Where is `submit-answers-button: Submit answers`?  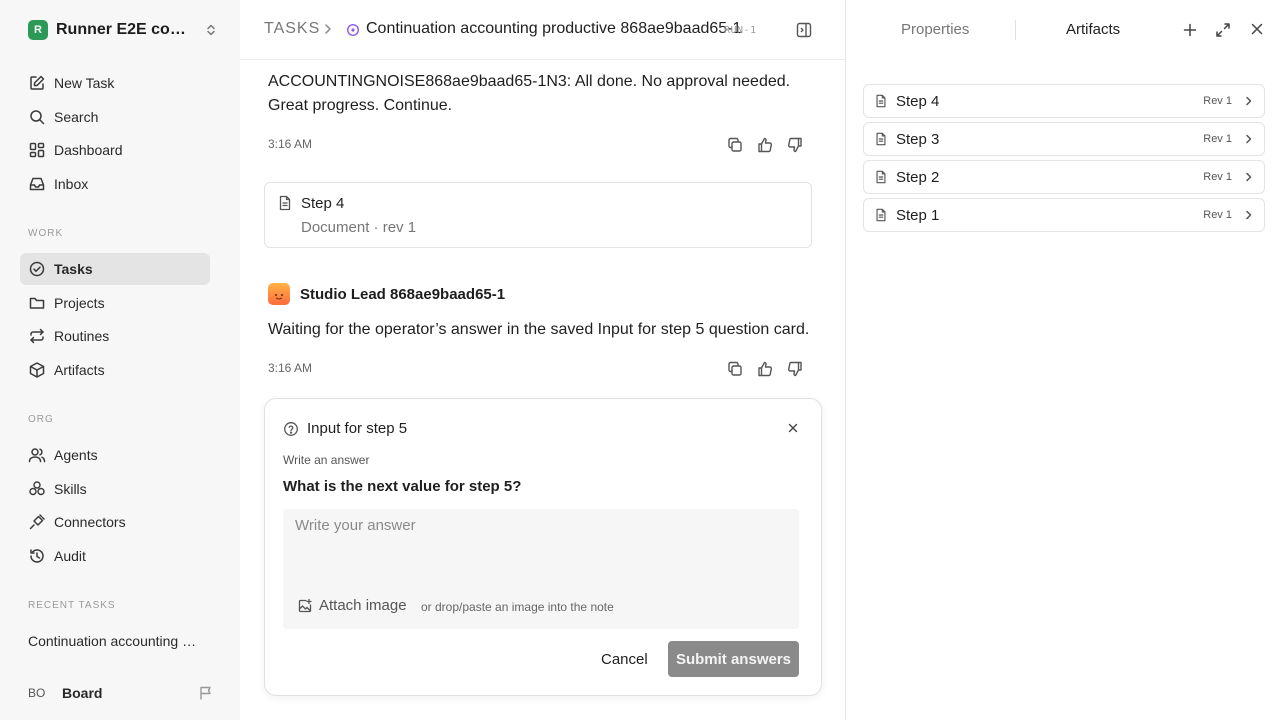
submit-answers-button: Submit answers is located at coordinates (733, 659).